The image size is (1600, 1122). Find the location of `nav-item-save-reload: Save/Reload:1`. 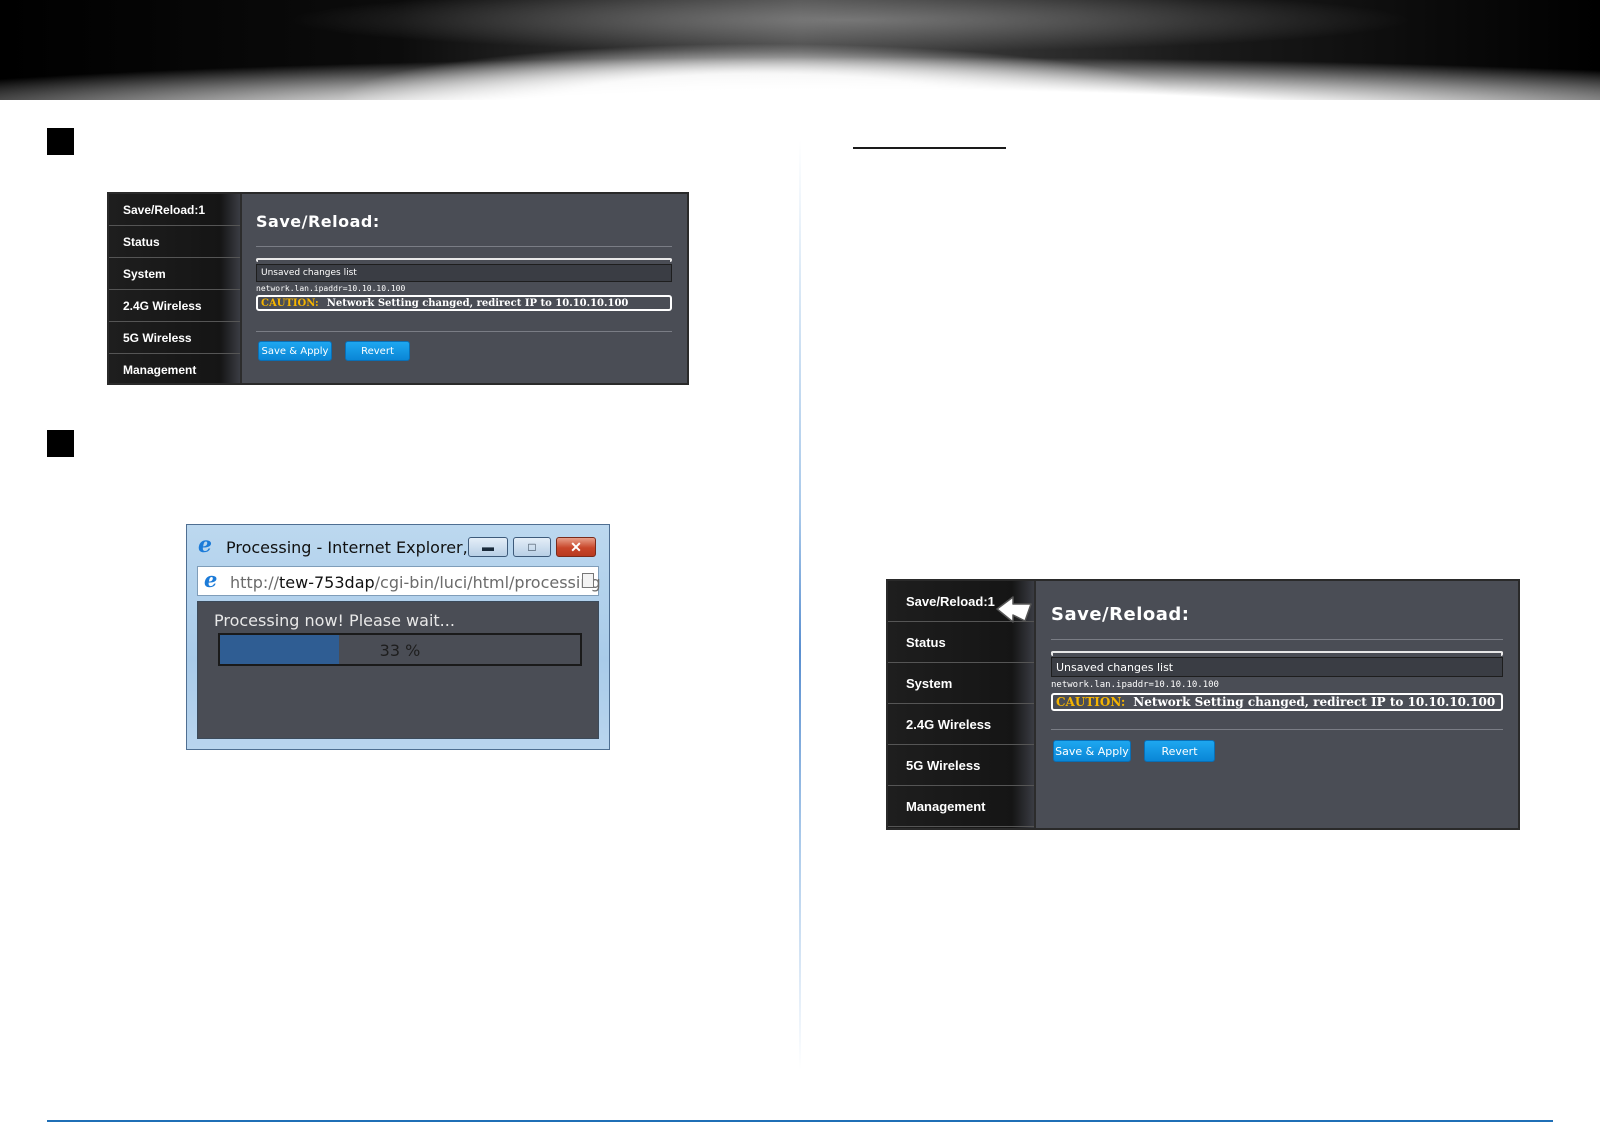

nav-item-save-reload: Save/Reload:1 is located at coordinates (174, 210).